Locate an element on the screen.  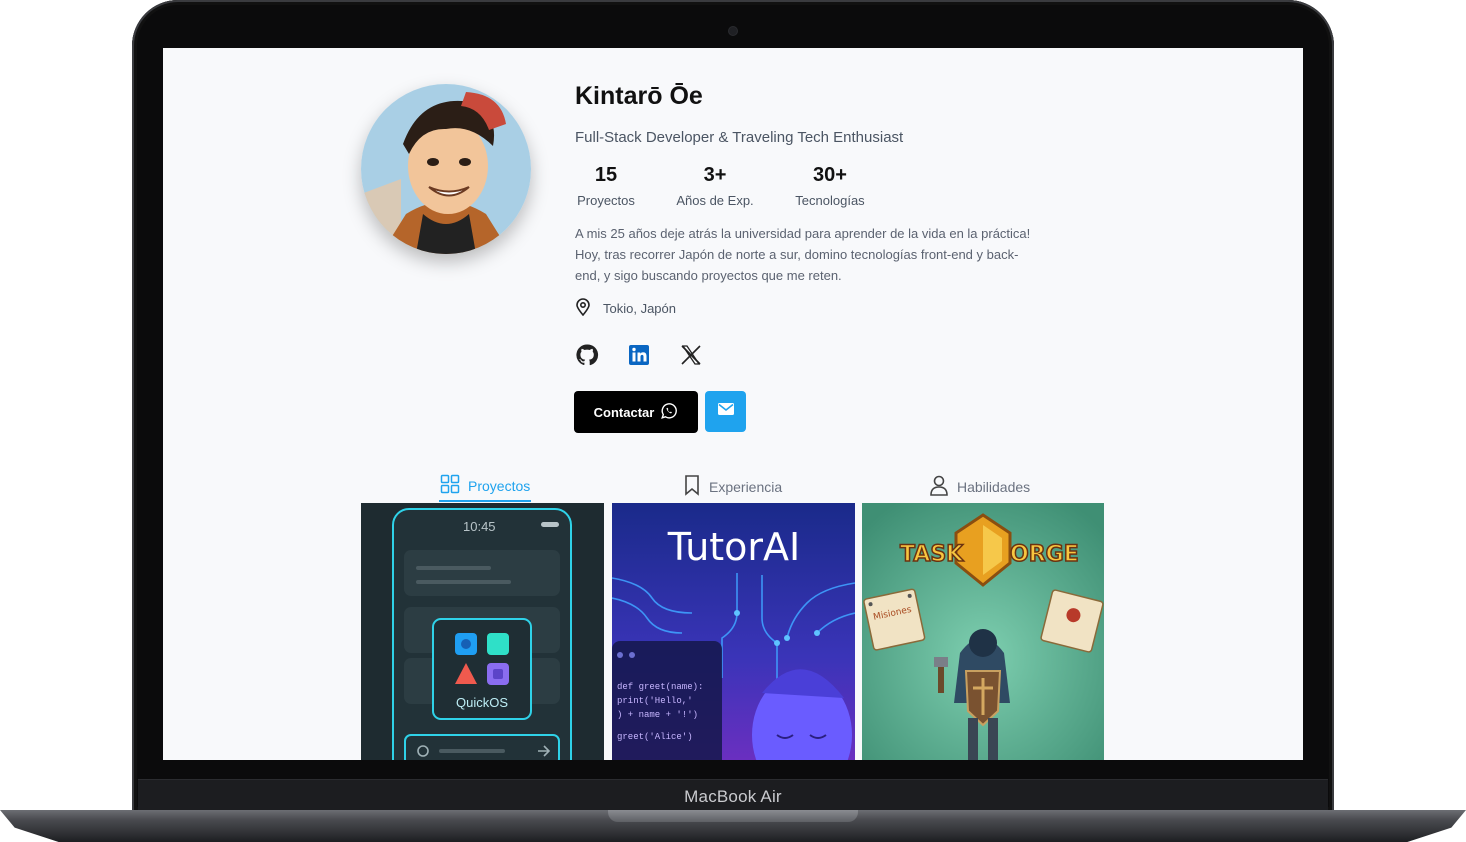
device-label: MacBook Air is located at coordinates (733, 796).